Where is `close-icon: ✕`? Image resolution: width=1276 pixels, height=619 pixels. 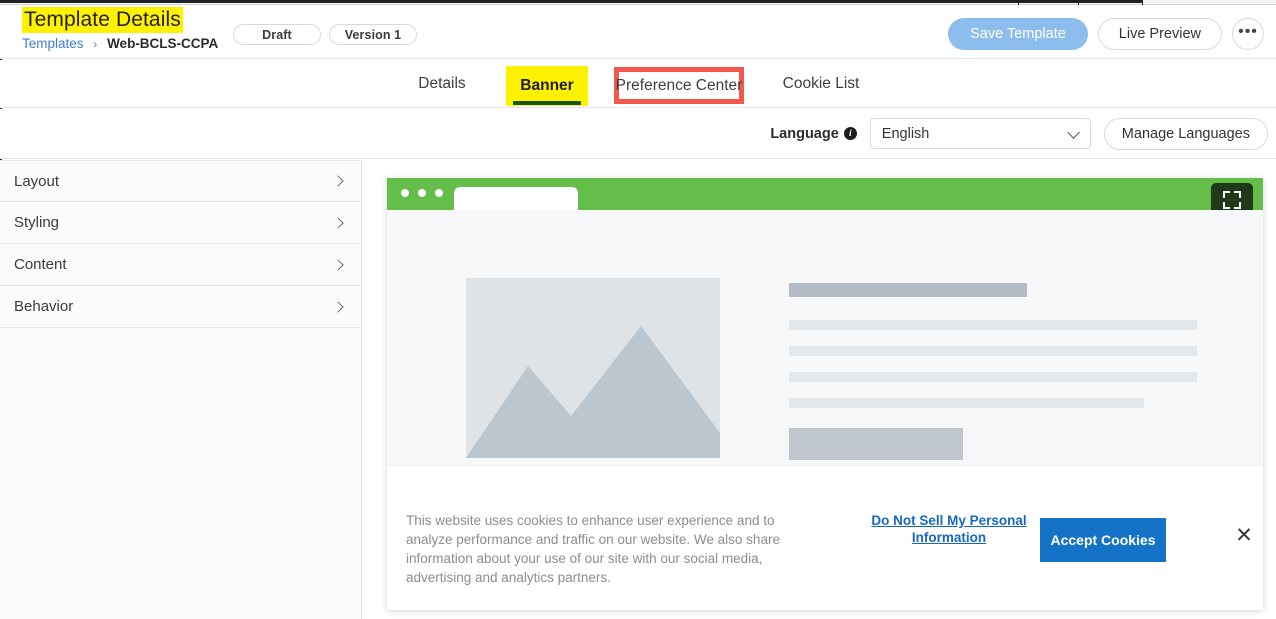 close-icon: ✕ is located at coordinates (1244, 536).